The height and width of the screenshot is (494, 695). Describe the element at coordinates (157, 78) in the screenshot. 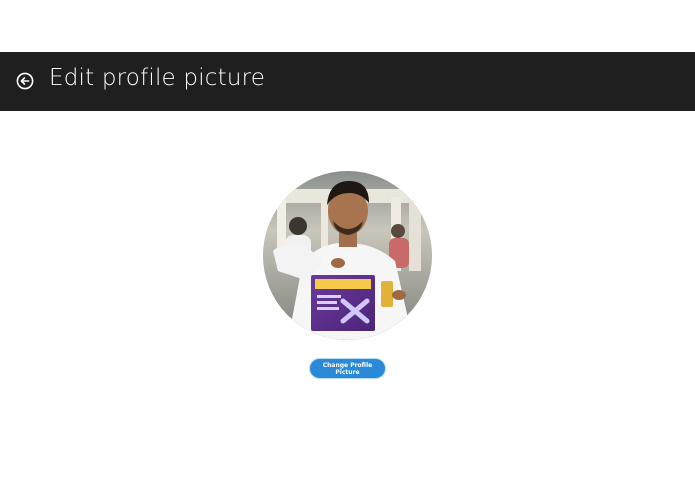

I see `page-title: Edit profile picture` at that location.